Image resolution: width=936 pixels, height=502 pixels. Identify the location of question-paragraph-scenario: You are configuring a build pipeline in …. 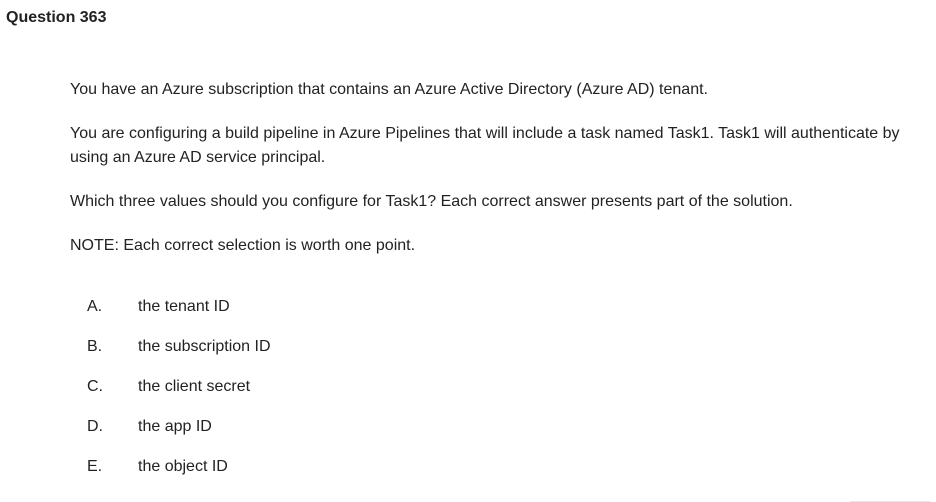
(485, 145).